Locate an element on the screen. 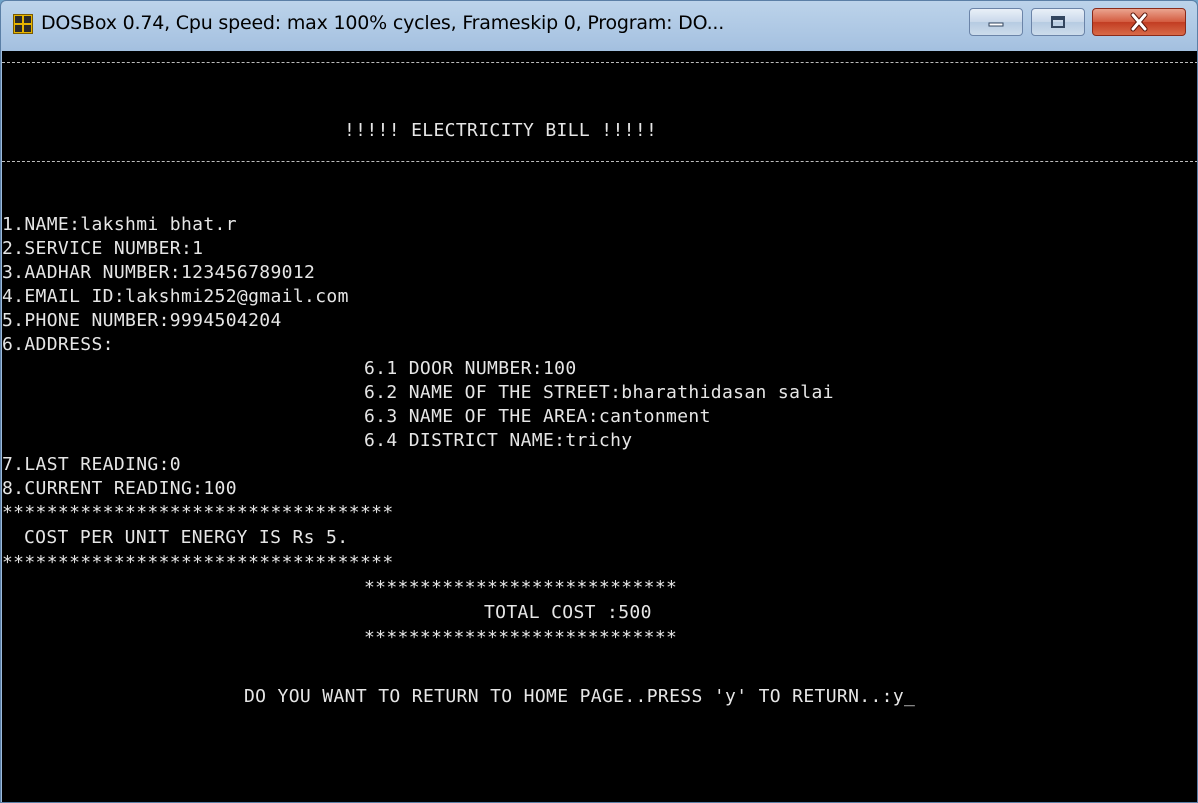 This screenshot has width=1198, height=803. minimize-icon is located at coordinates (996, 24).